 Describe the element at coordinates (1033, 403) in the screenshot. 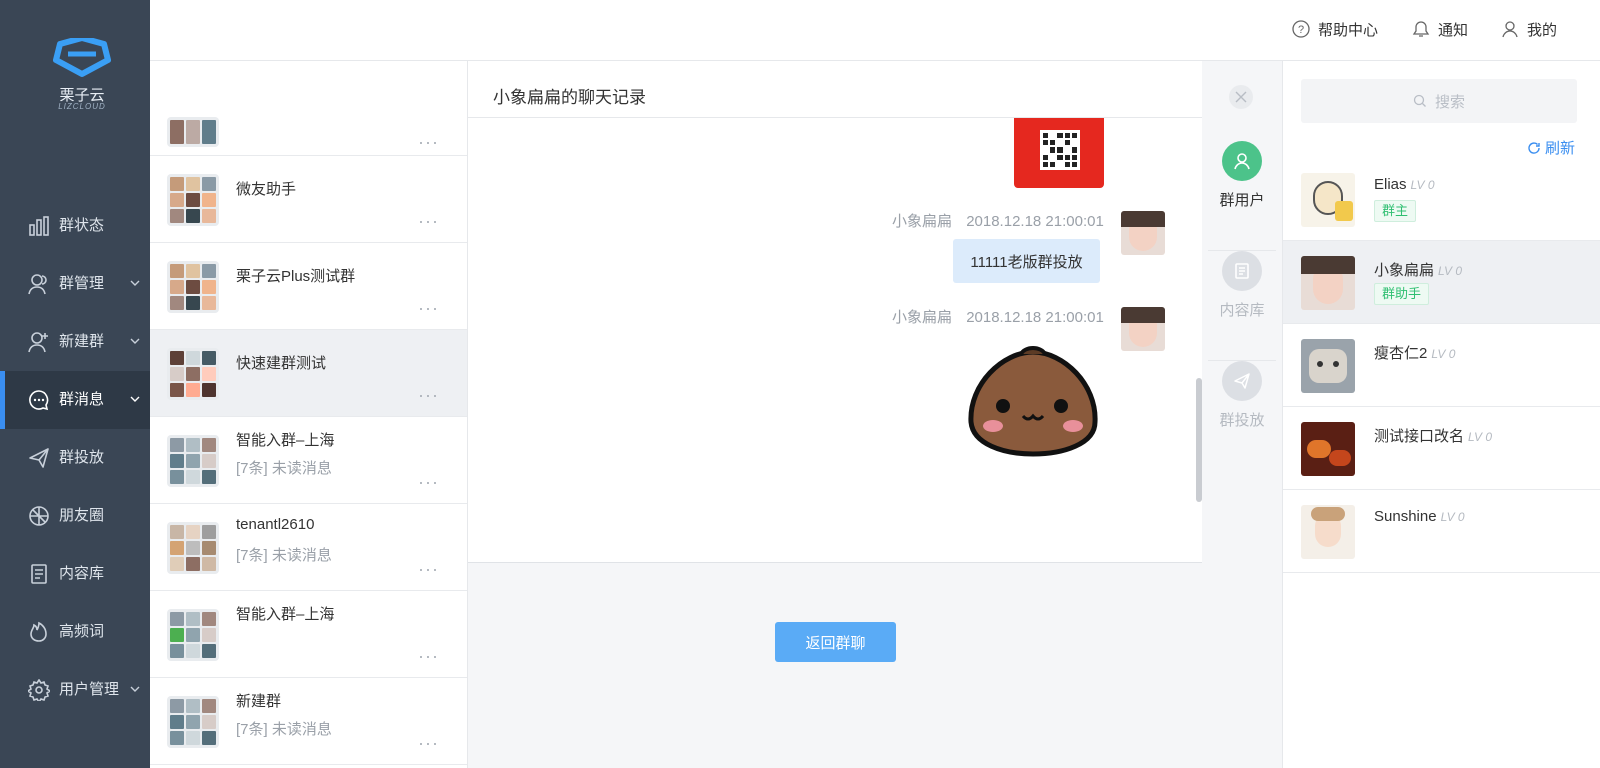

I see `chestnut-sticker-image` at that location.